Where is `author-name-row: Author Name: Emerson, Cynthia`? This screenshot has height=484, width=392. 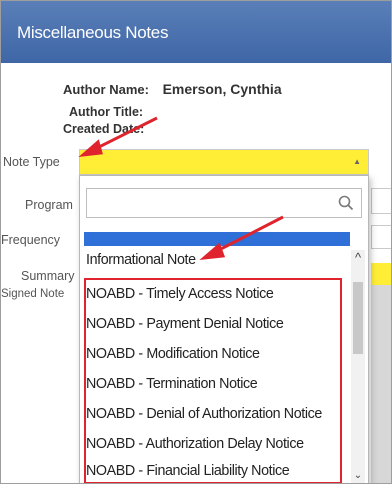 author-name-row: Author Name: Emerson, Cynthia is located at coordinates (172, 89).